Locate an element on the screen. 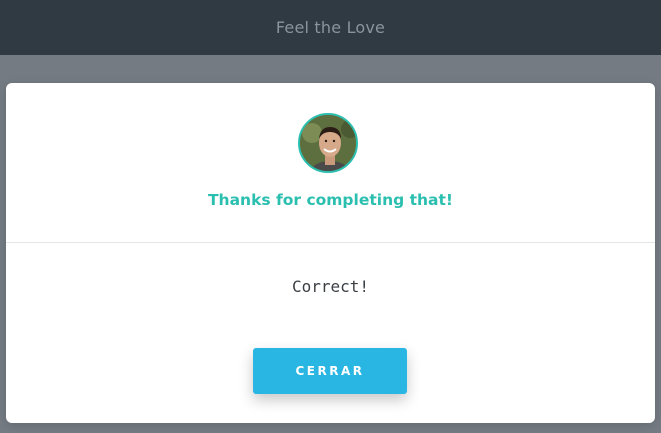 The height and width of the screenshot is (433, 661). avatar is located at coordinates (328, 143).